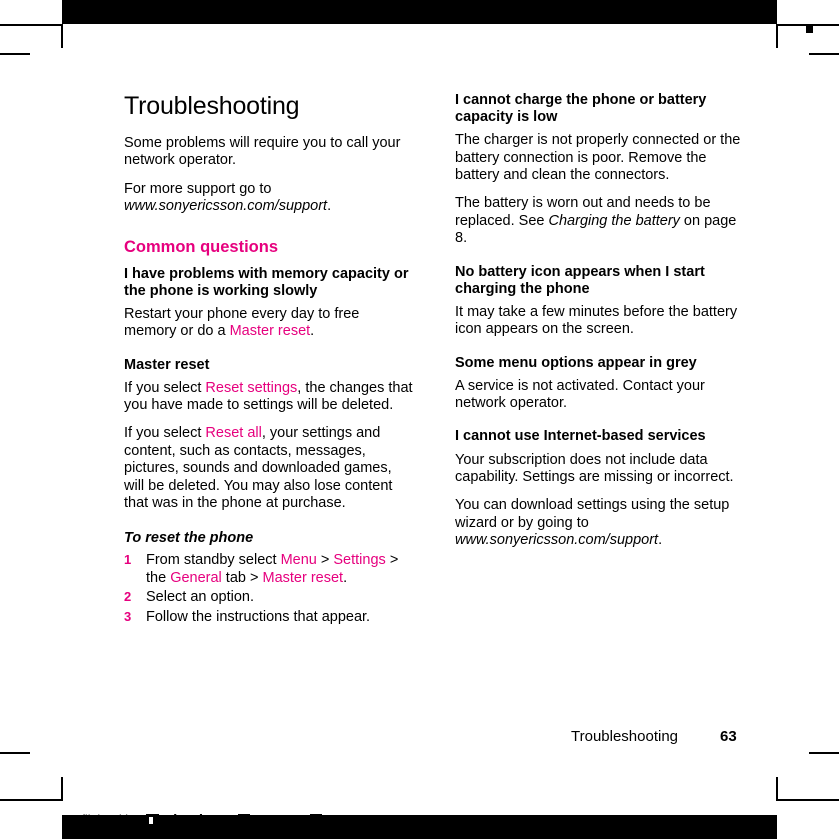 Image resolution: width=839 pixels, height=839 pixels. Describe the element at coordinates (270, 331) in the screenshot. I see `ui-term-master-reset: Master reset` at that location.